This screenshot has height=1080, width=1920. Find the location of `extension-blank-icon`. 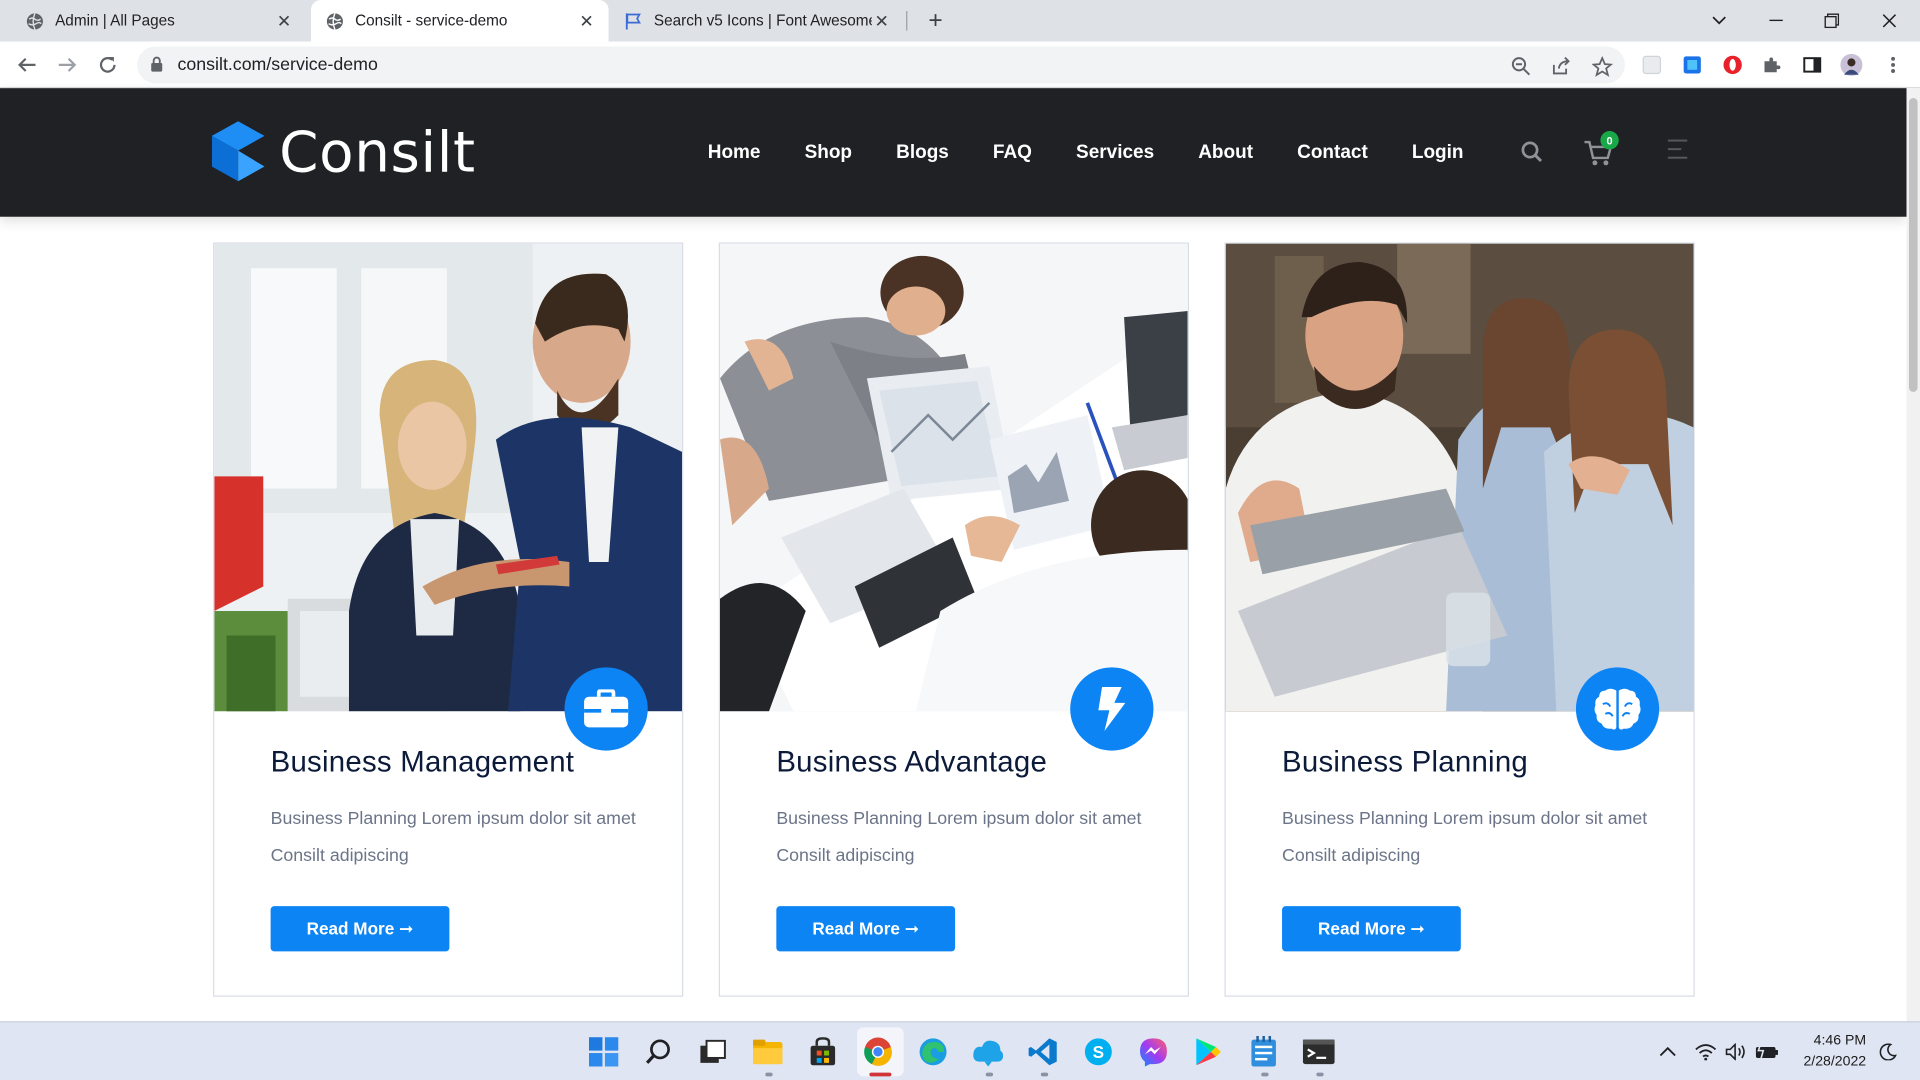

extension-blank-icon is located at coordinates (1652, 65).